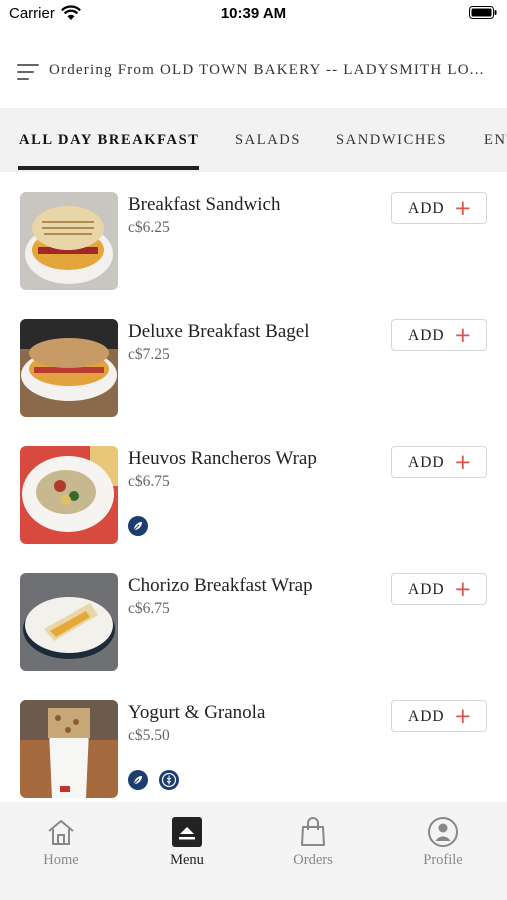 The height and width of the screenshot is (900, 507). I want to click on clock: 10:39 AM, so click(253, 13).